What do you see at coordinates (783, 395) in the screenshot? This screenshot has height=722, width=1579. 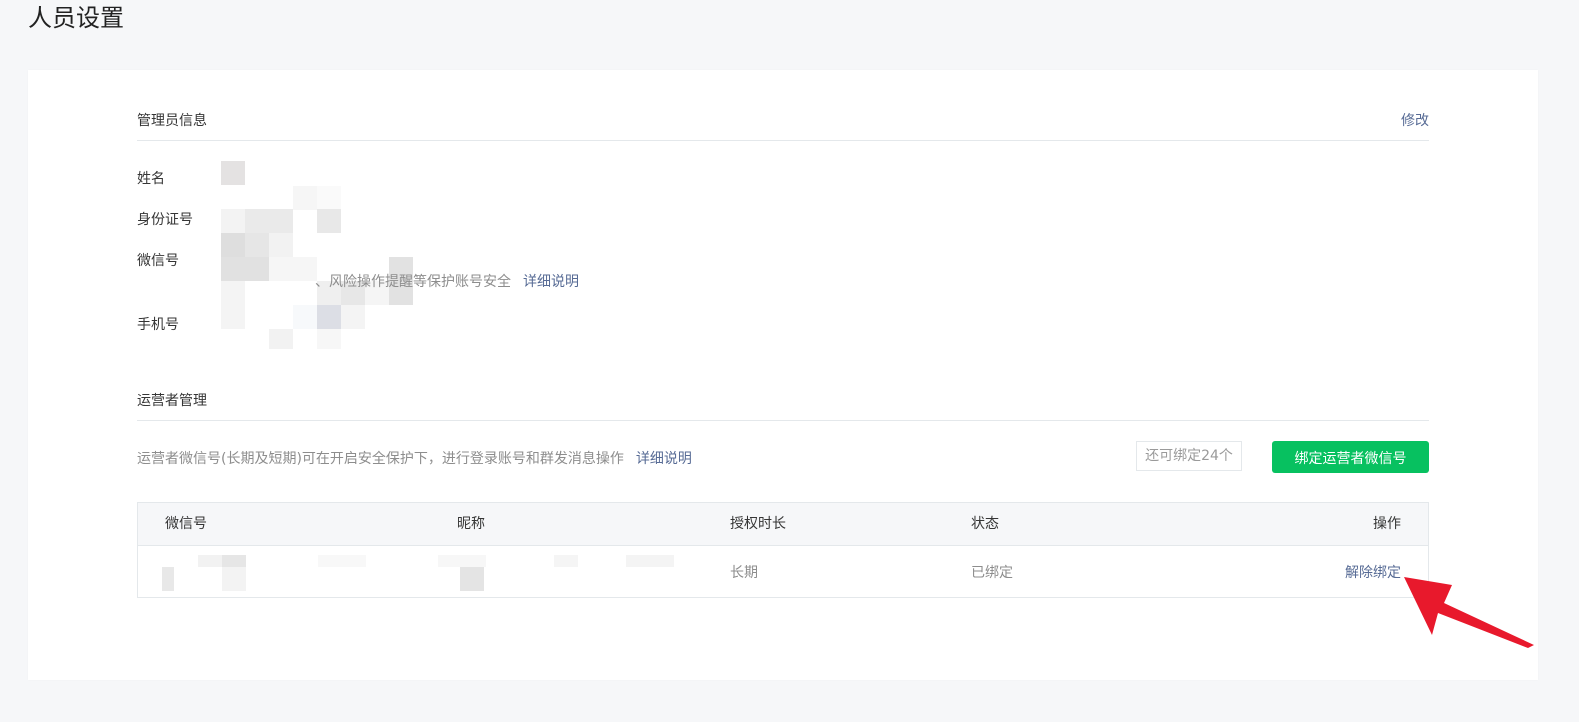 I see `operators-header: 运营者管理` at bounding box center [783, 395].